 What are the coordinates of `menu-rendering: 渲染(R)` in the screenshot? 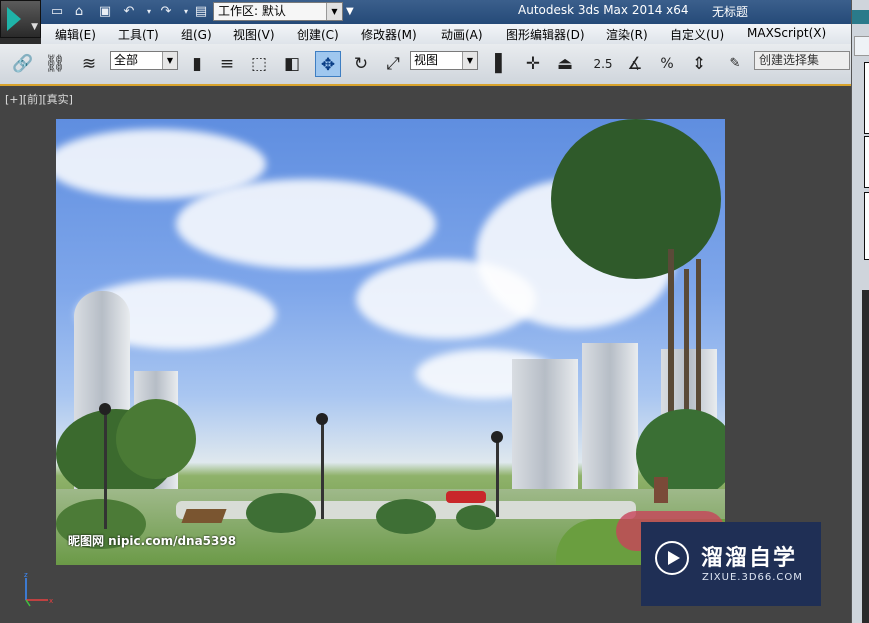 It's located at (627, 34).